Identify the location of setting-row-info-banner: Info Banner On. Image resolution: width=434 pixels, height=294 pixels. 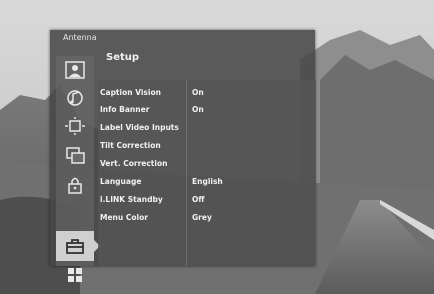
(207, 109).